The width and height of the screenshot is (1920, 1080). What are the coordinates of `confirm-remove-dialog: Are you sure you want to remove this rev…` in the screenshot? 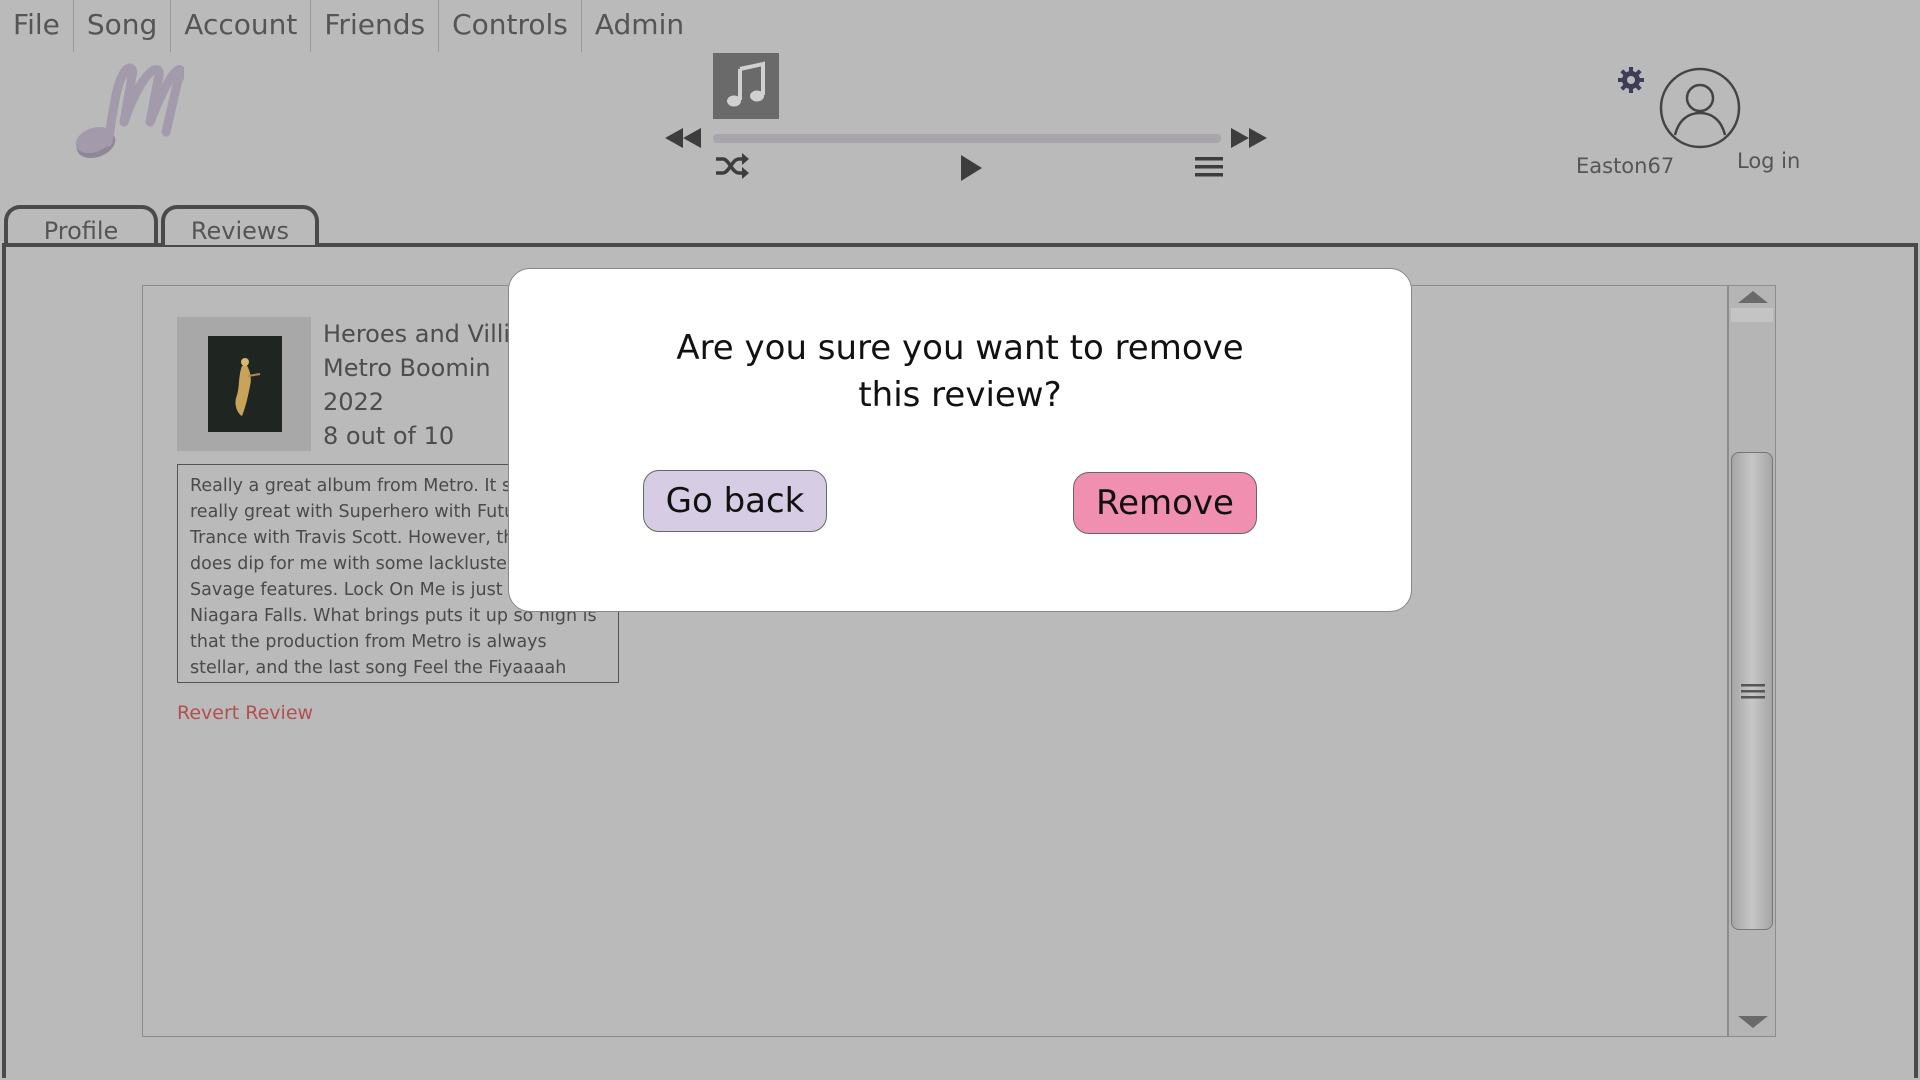 It's located at (960, 440).